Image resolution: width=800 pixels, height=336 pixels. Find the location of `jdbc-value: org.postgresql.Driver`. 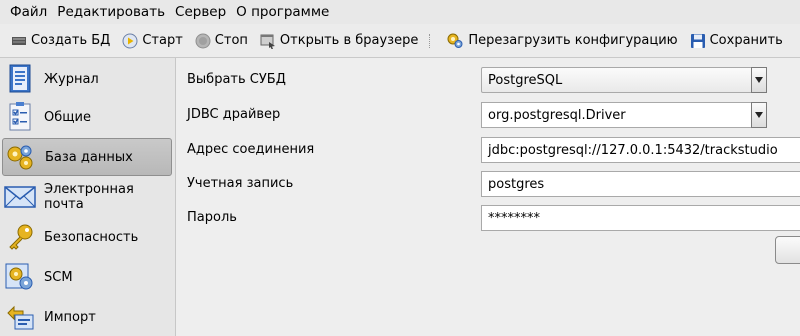

jdbc-value: org.postgresql.Driver is located at coordinates (557, 115).